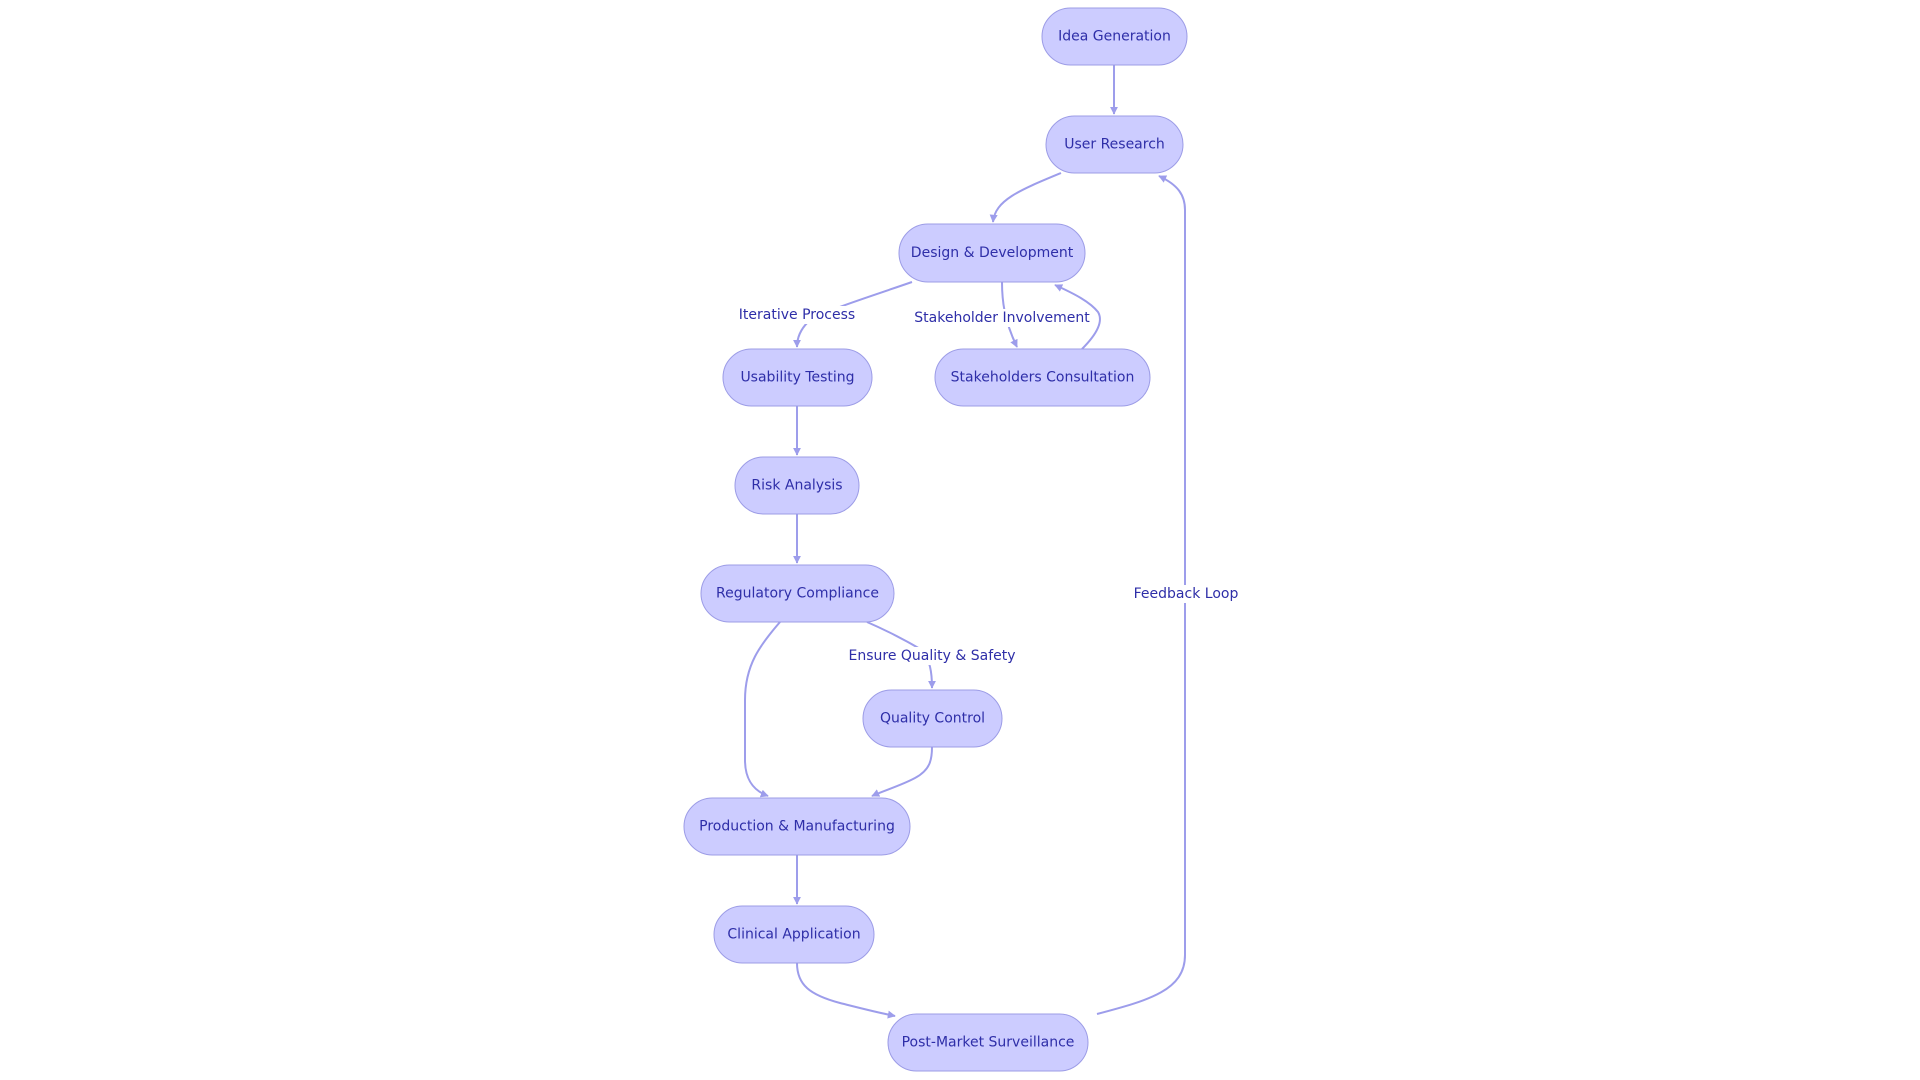  I want to click on node-regulatory: Regulatory Compliance, so click(797, 593).